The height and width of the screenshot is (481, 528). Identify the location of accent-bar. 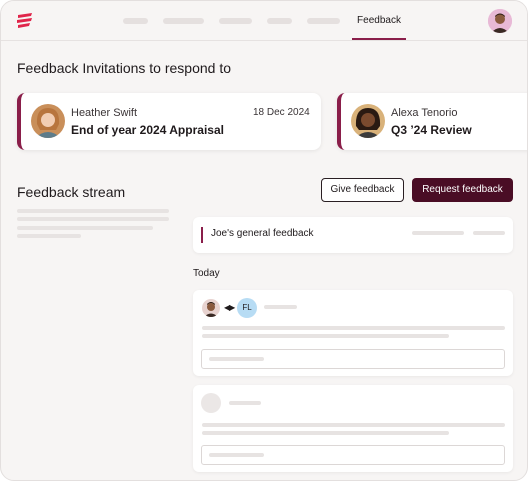
(202, 235).